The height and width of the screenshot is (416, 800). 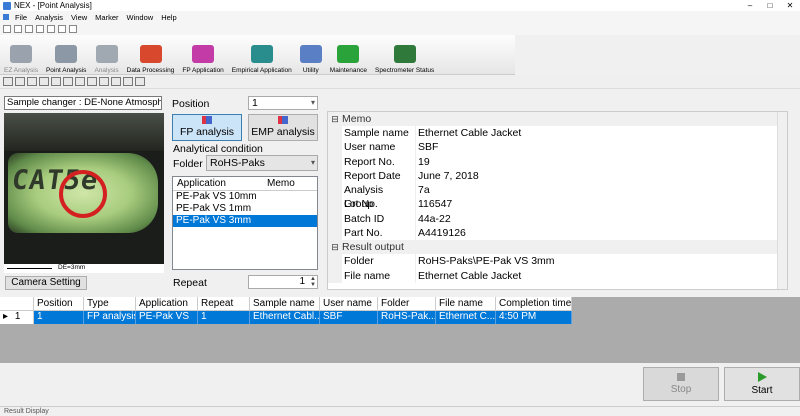 I want to click on marker-icon, so click(x=128, y=81).